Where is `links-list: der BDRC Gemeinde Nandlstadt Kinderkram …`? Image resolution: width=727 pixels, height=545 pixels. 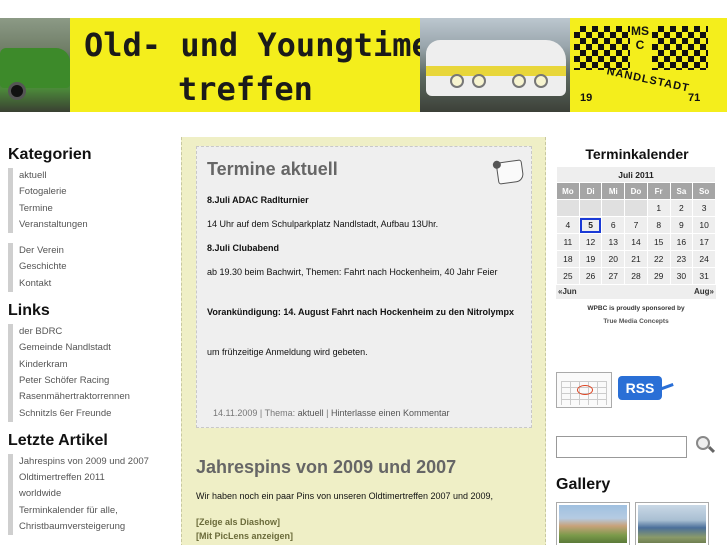
links-list: der BDRC Gemeinde Nandlstadt Kinderkram … is located at coordinates (90, 373).